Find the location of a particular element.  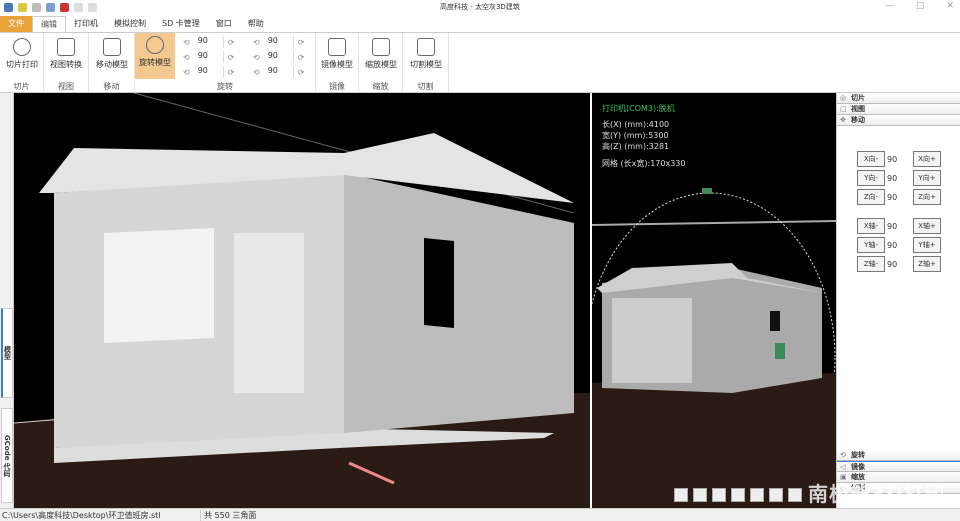

plus-button: Z向+ is located at coordinates (927, 197).